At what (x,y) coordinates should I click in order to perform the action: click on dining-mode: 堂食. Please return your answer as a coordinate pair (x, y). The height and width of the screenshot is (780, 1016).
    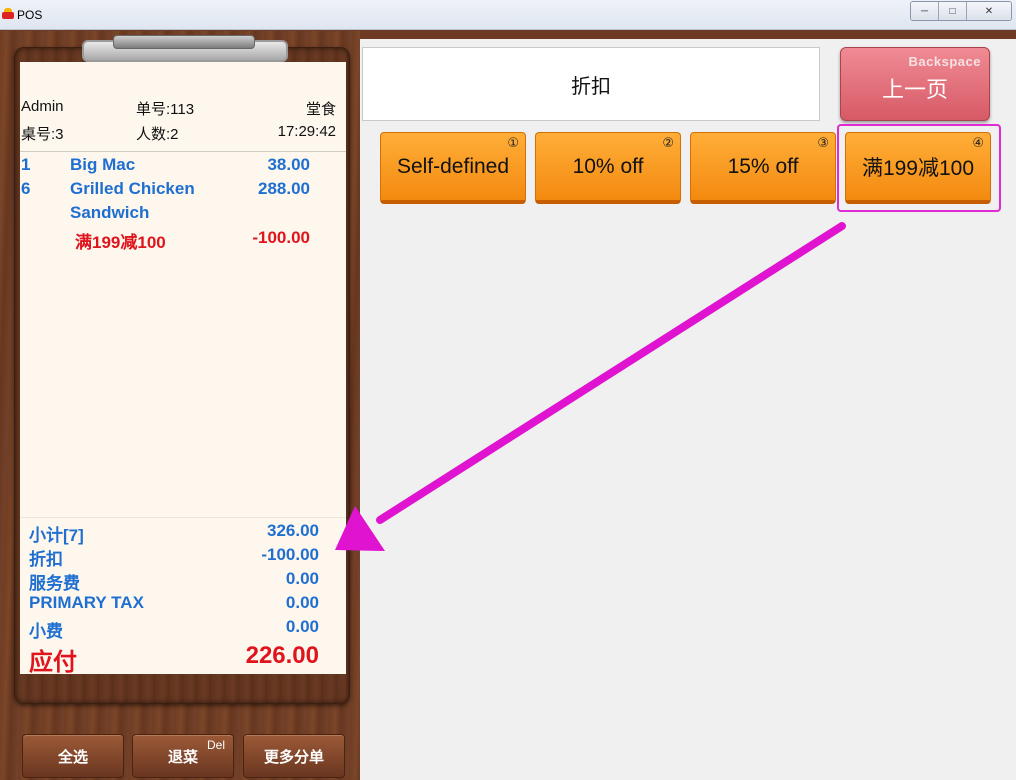
    Looking at the image, I should click on (320, 109).